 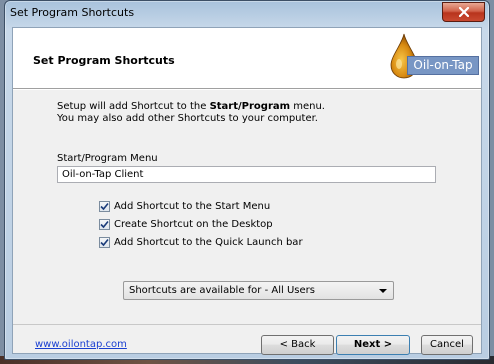 I want to click on chevron-down-icon, so click(x=383, y=291).